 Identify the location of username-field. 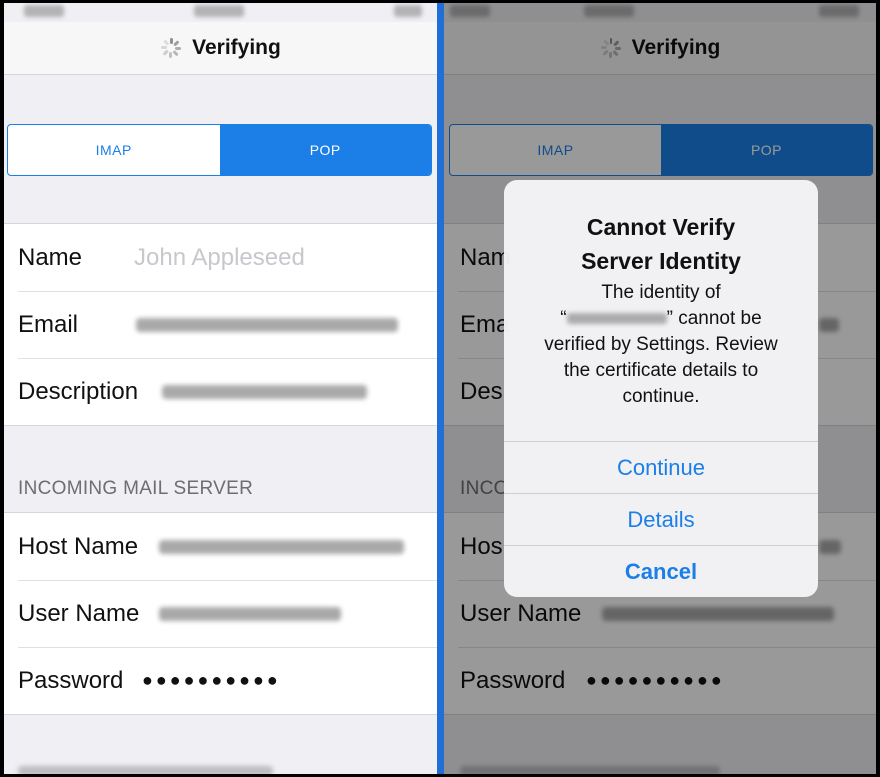
(250, 613).